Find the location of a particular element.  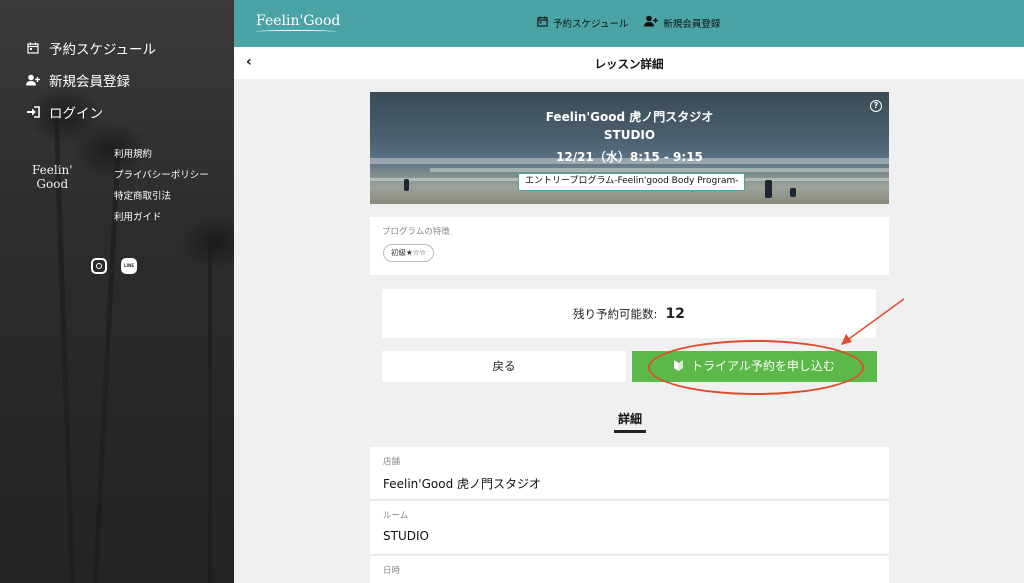

top-nav-register: 新規会員登録 is located at coordinates (682, 22).